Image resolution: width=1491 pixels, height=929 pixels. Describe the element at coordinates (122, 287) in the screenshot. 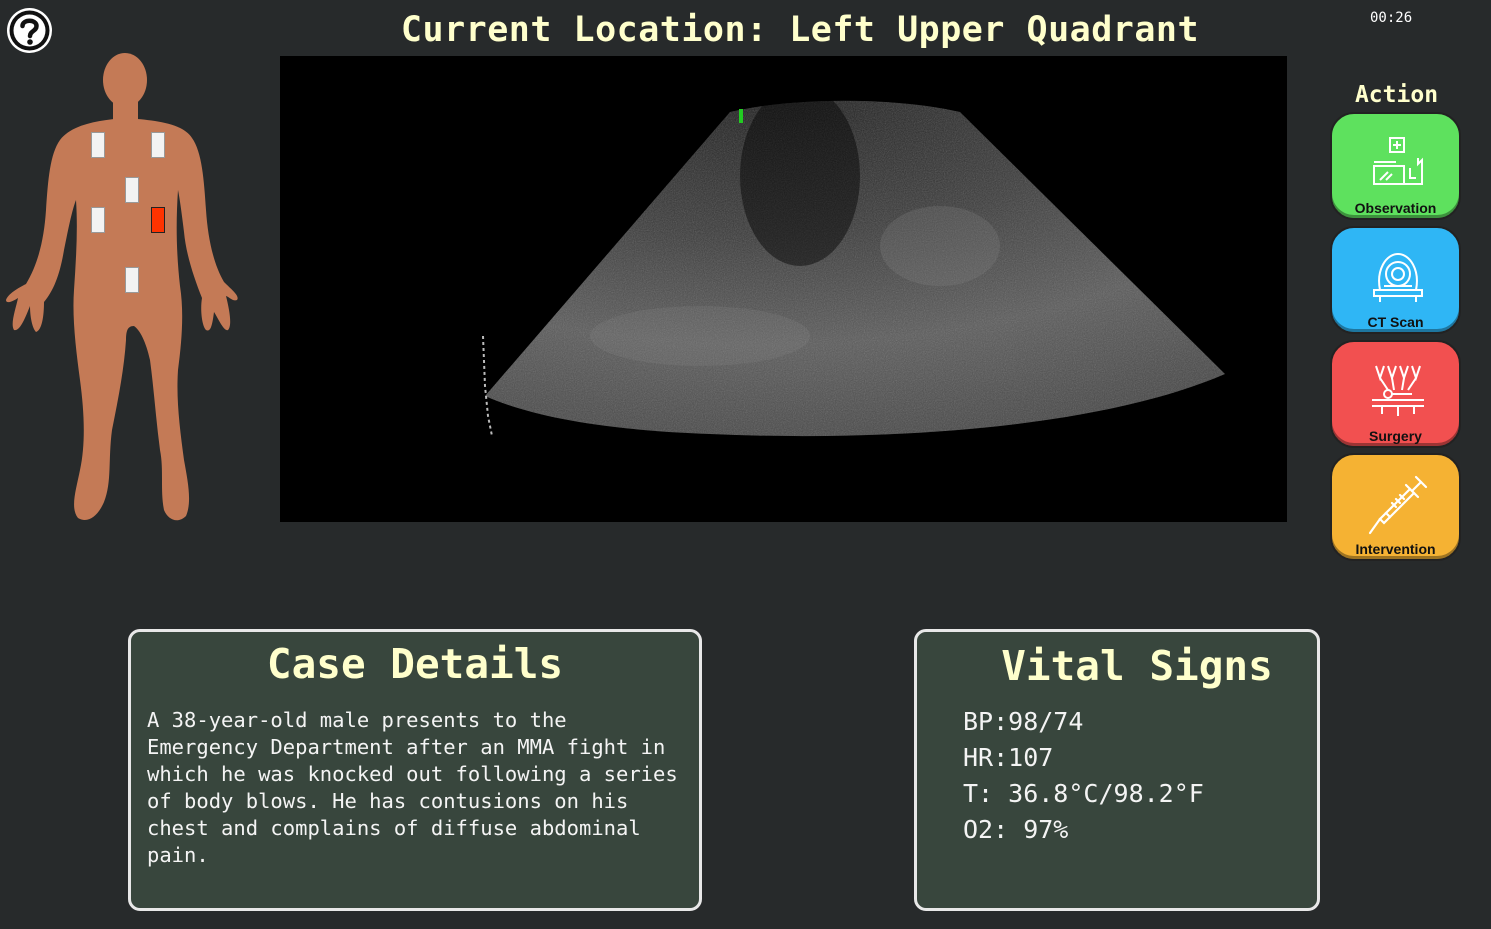

I see `human-body-silhouette` at that location.